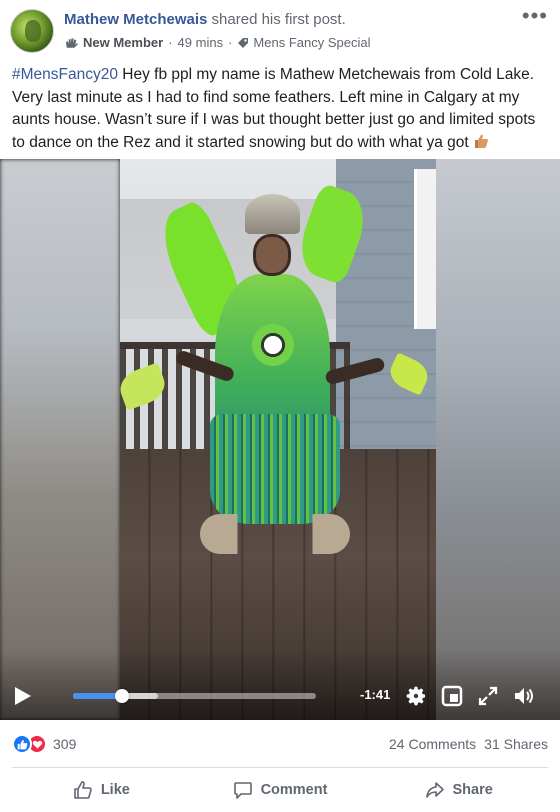 Image resolution: width=560 pixels, height=812 pixels. Describe the element at coordinates (472, 790) in the screenshot. I see `share-label: Share` at that location.